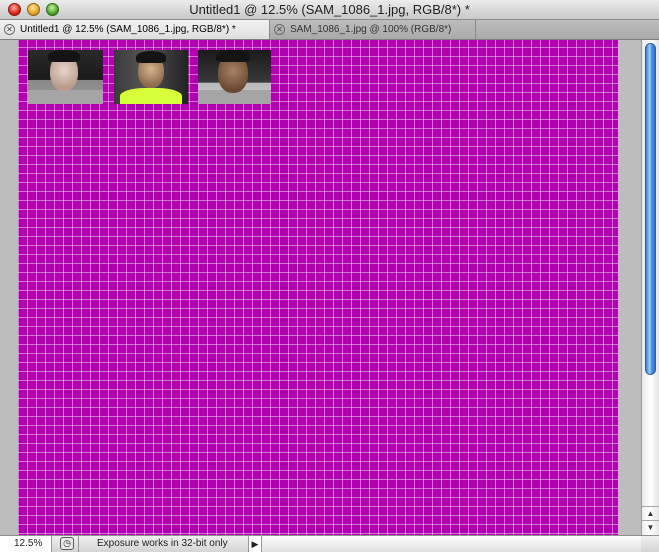 The height and width of the screenshot is (552, 659). Describe the element at coordinates (650, 527) in the screenshot. I see `scroll-down-arrow-icon: ▼` at that location.